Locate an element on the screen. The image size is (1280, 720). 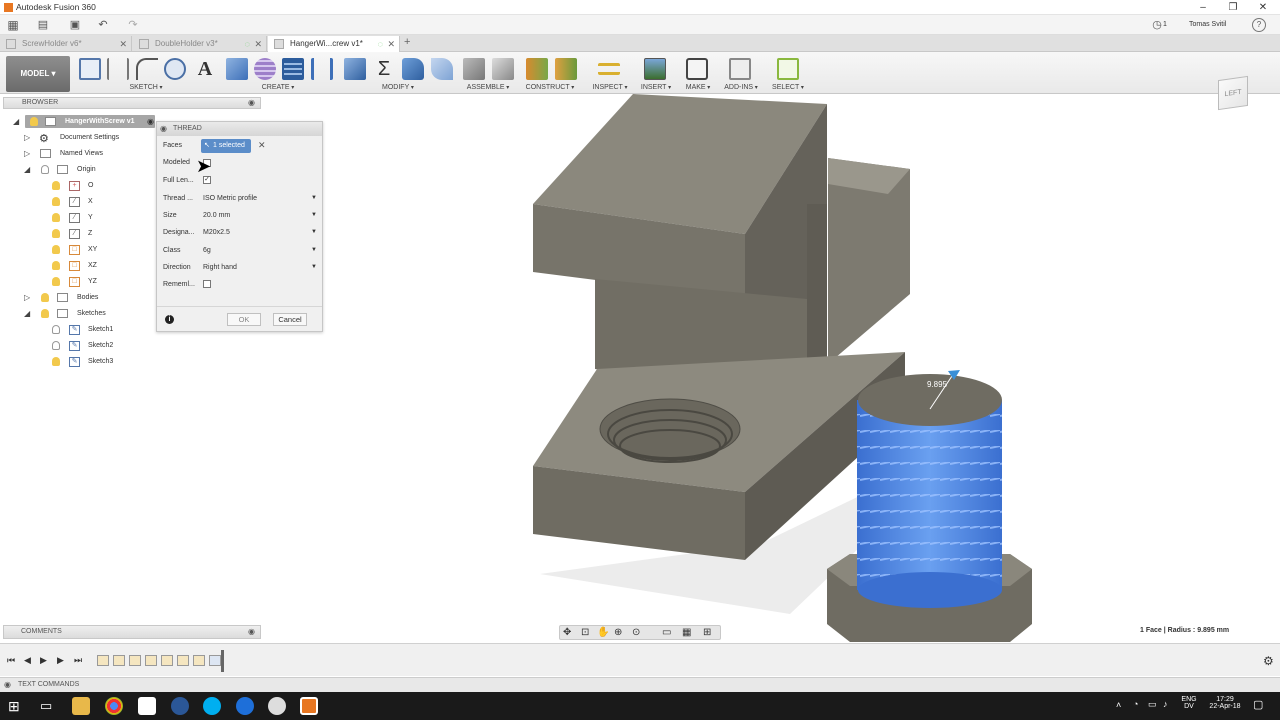
go-to-end-icon: ⏭ is located at coordinates (78, 660).